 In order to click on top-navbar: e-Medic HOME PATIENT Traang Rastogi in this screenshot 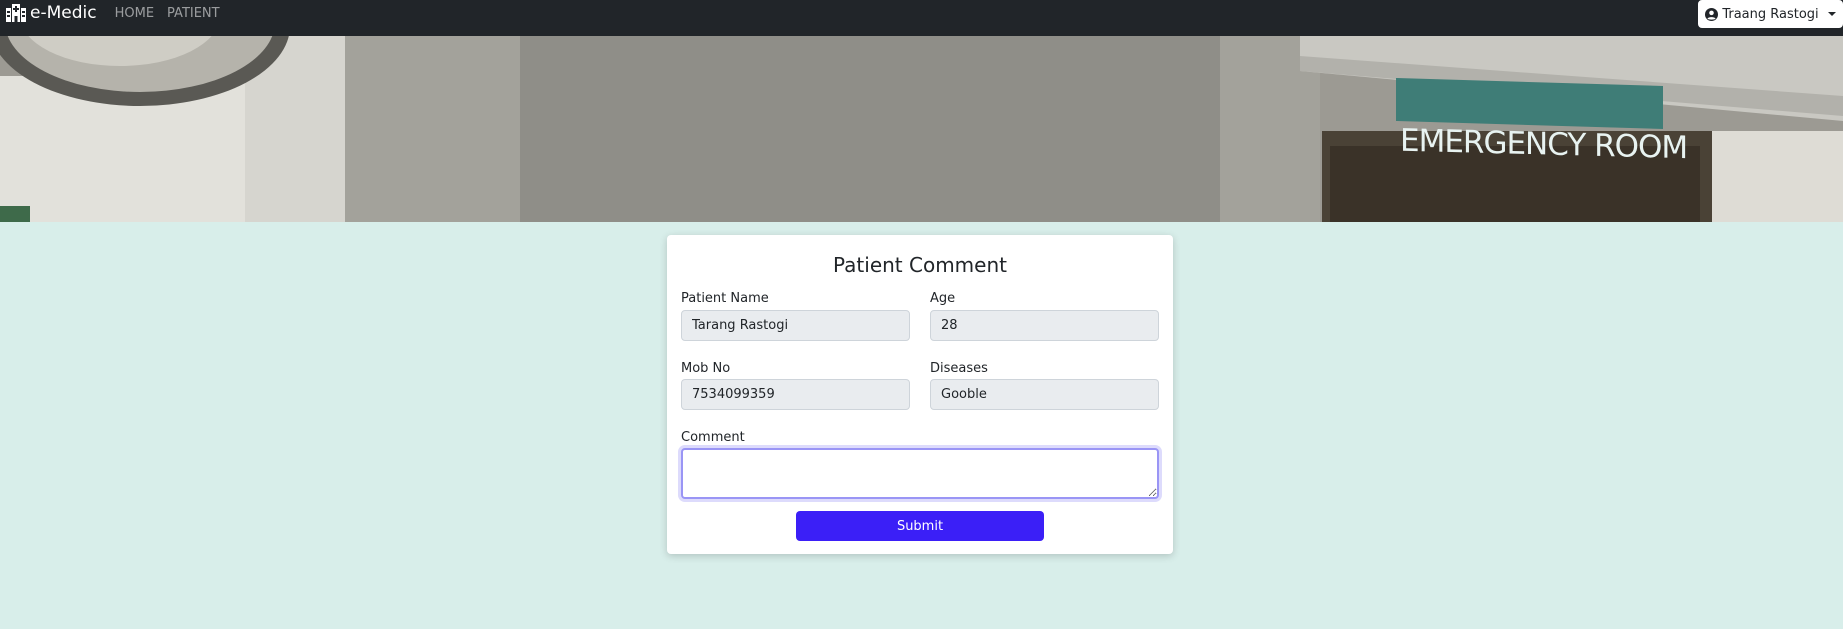, I will do `click(921, 18)`.